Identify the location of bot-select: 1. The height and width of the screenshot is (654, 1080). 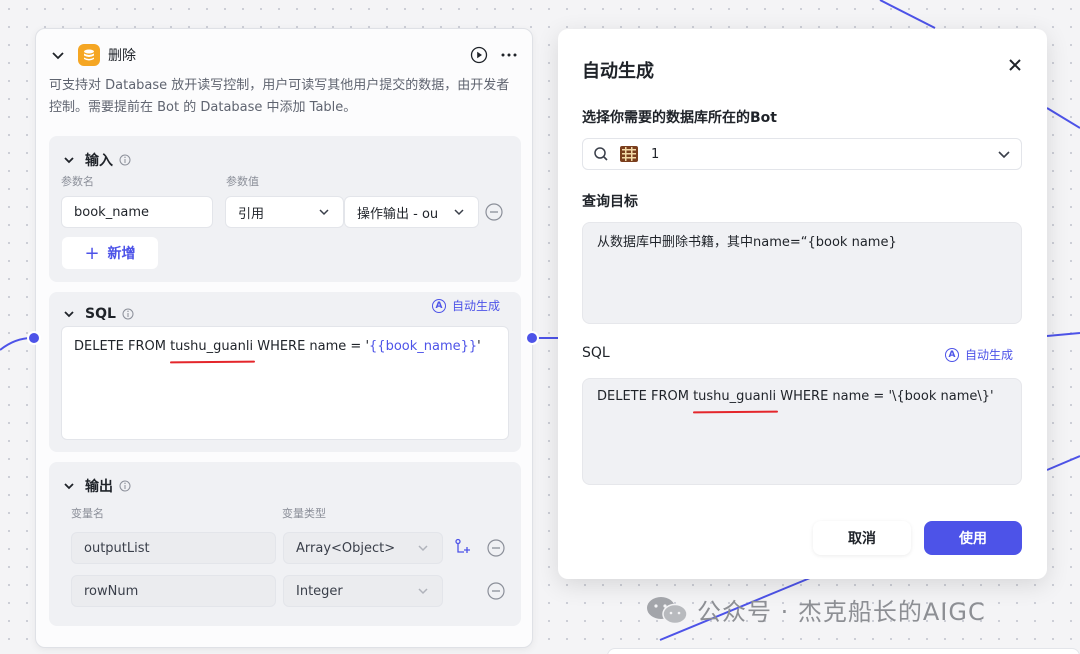
(802, 154).